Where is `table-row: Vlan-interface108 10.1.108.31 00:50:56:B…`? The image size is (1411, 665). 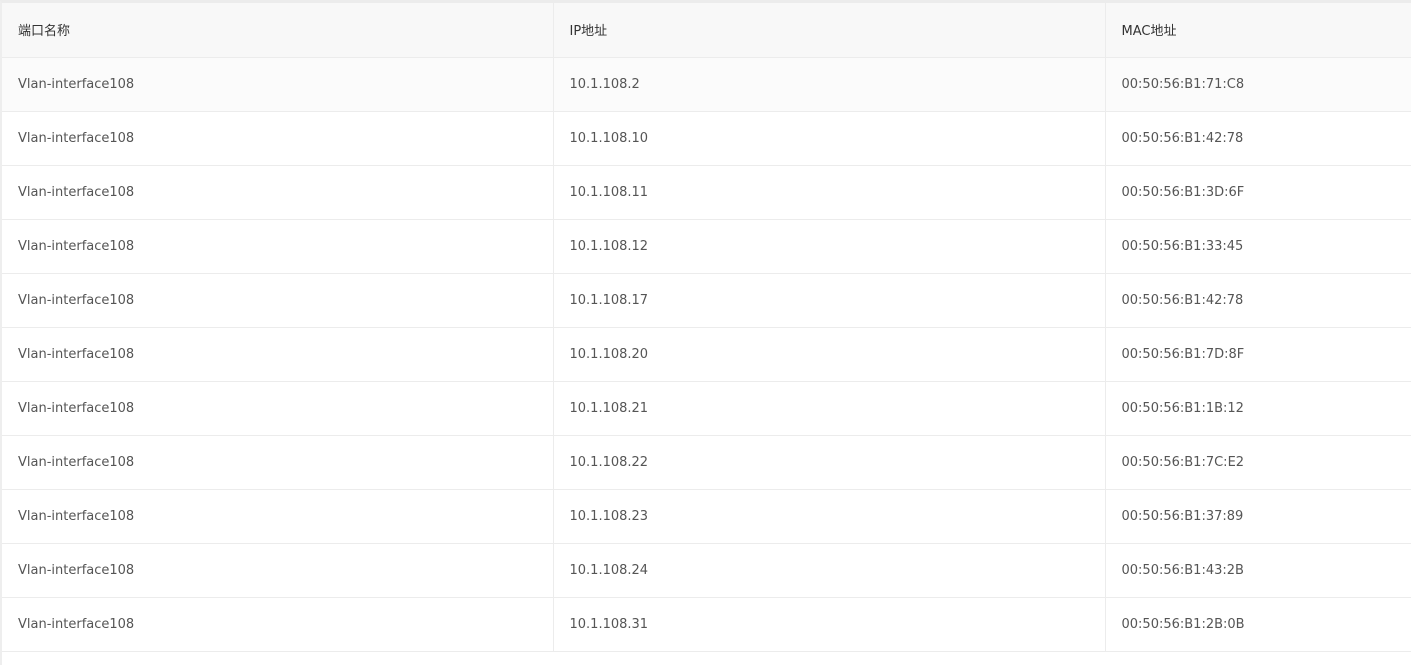
table-row: Vlan-interface108 10.1.108.31 00:50:56:B… is located at coordinates (706, 624).